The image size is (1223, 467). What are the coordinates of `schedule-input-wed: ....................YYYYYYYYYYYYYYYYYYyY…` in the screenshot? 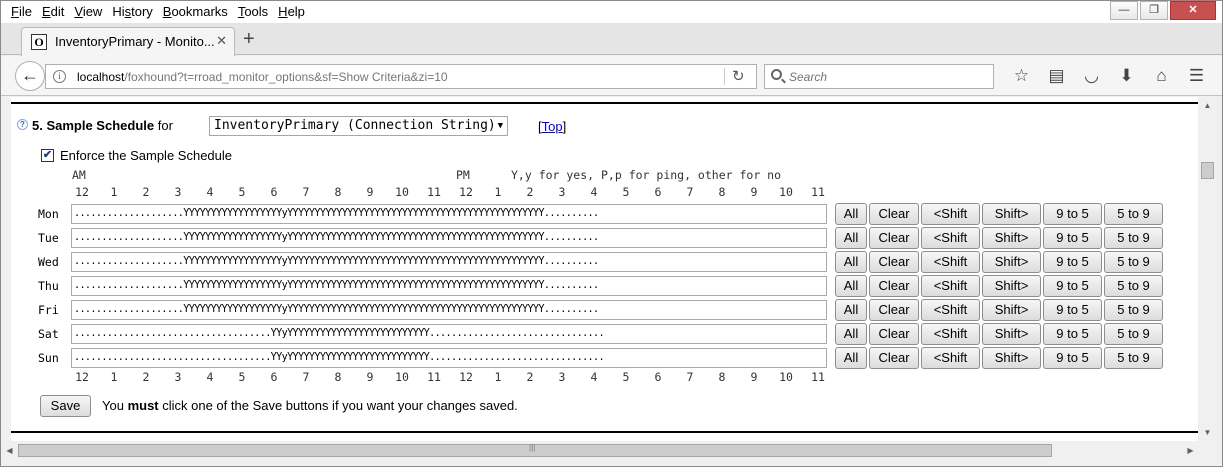 It's located at (449, 262).